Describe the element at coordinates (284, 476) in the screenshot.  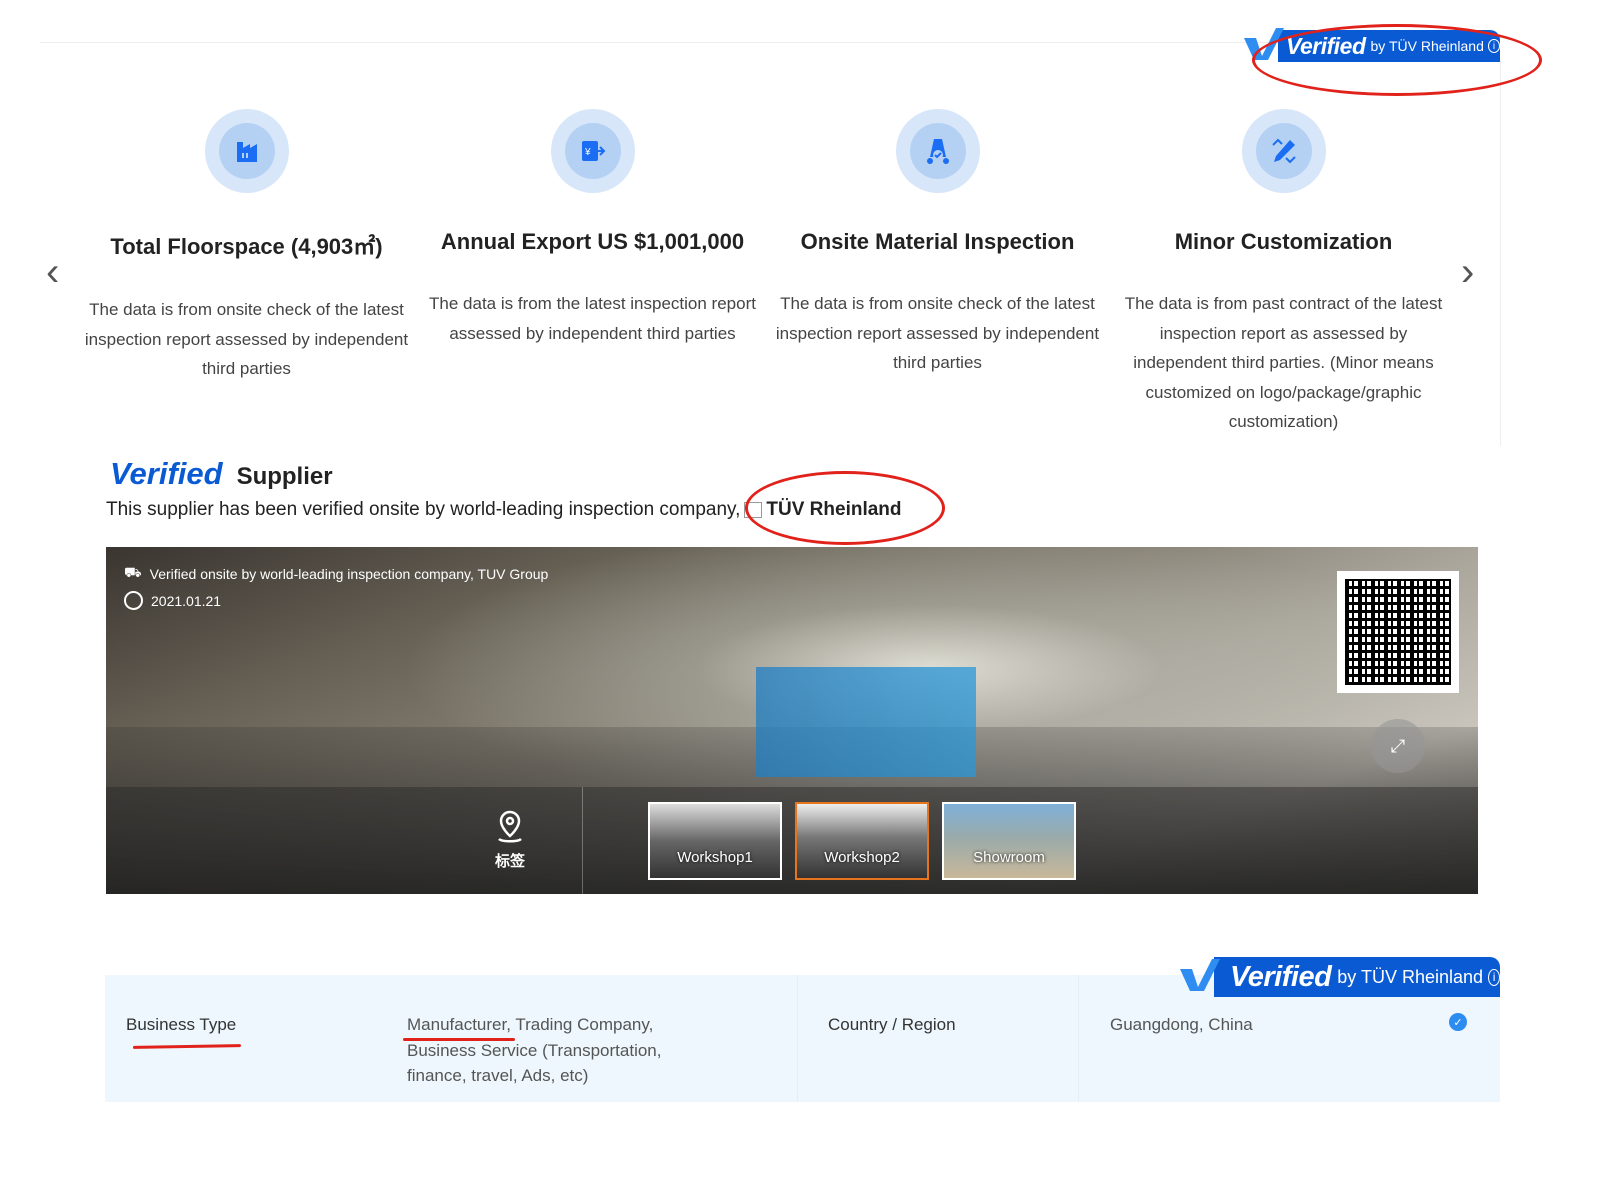
I see `supplier-title: Supplier` at that location.